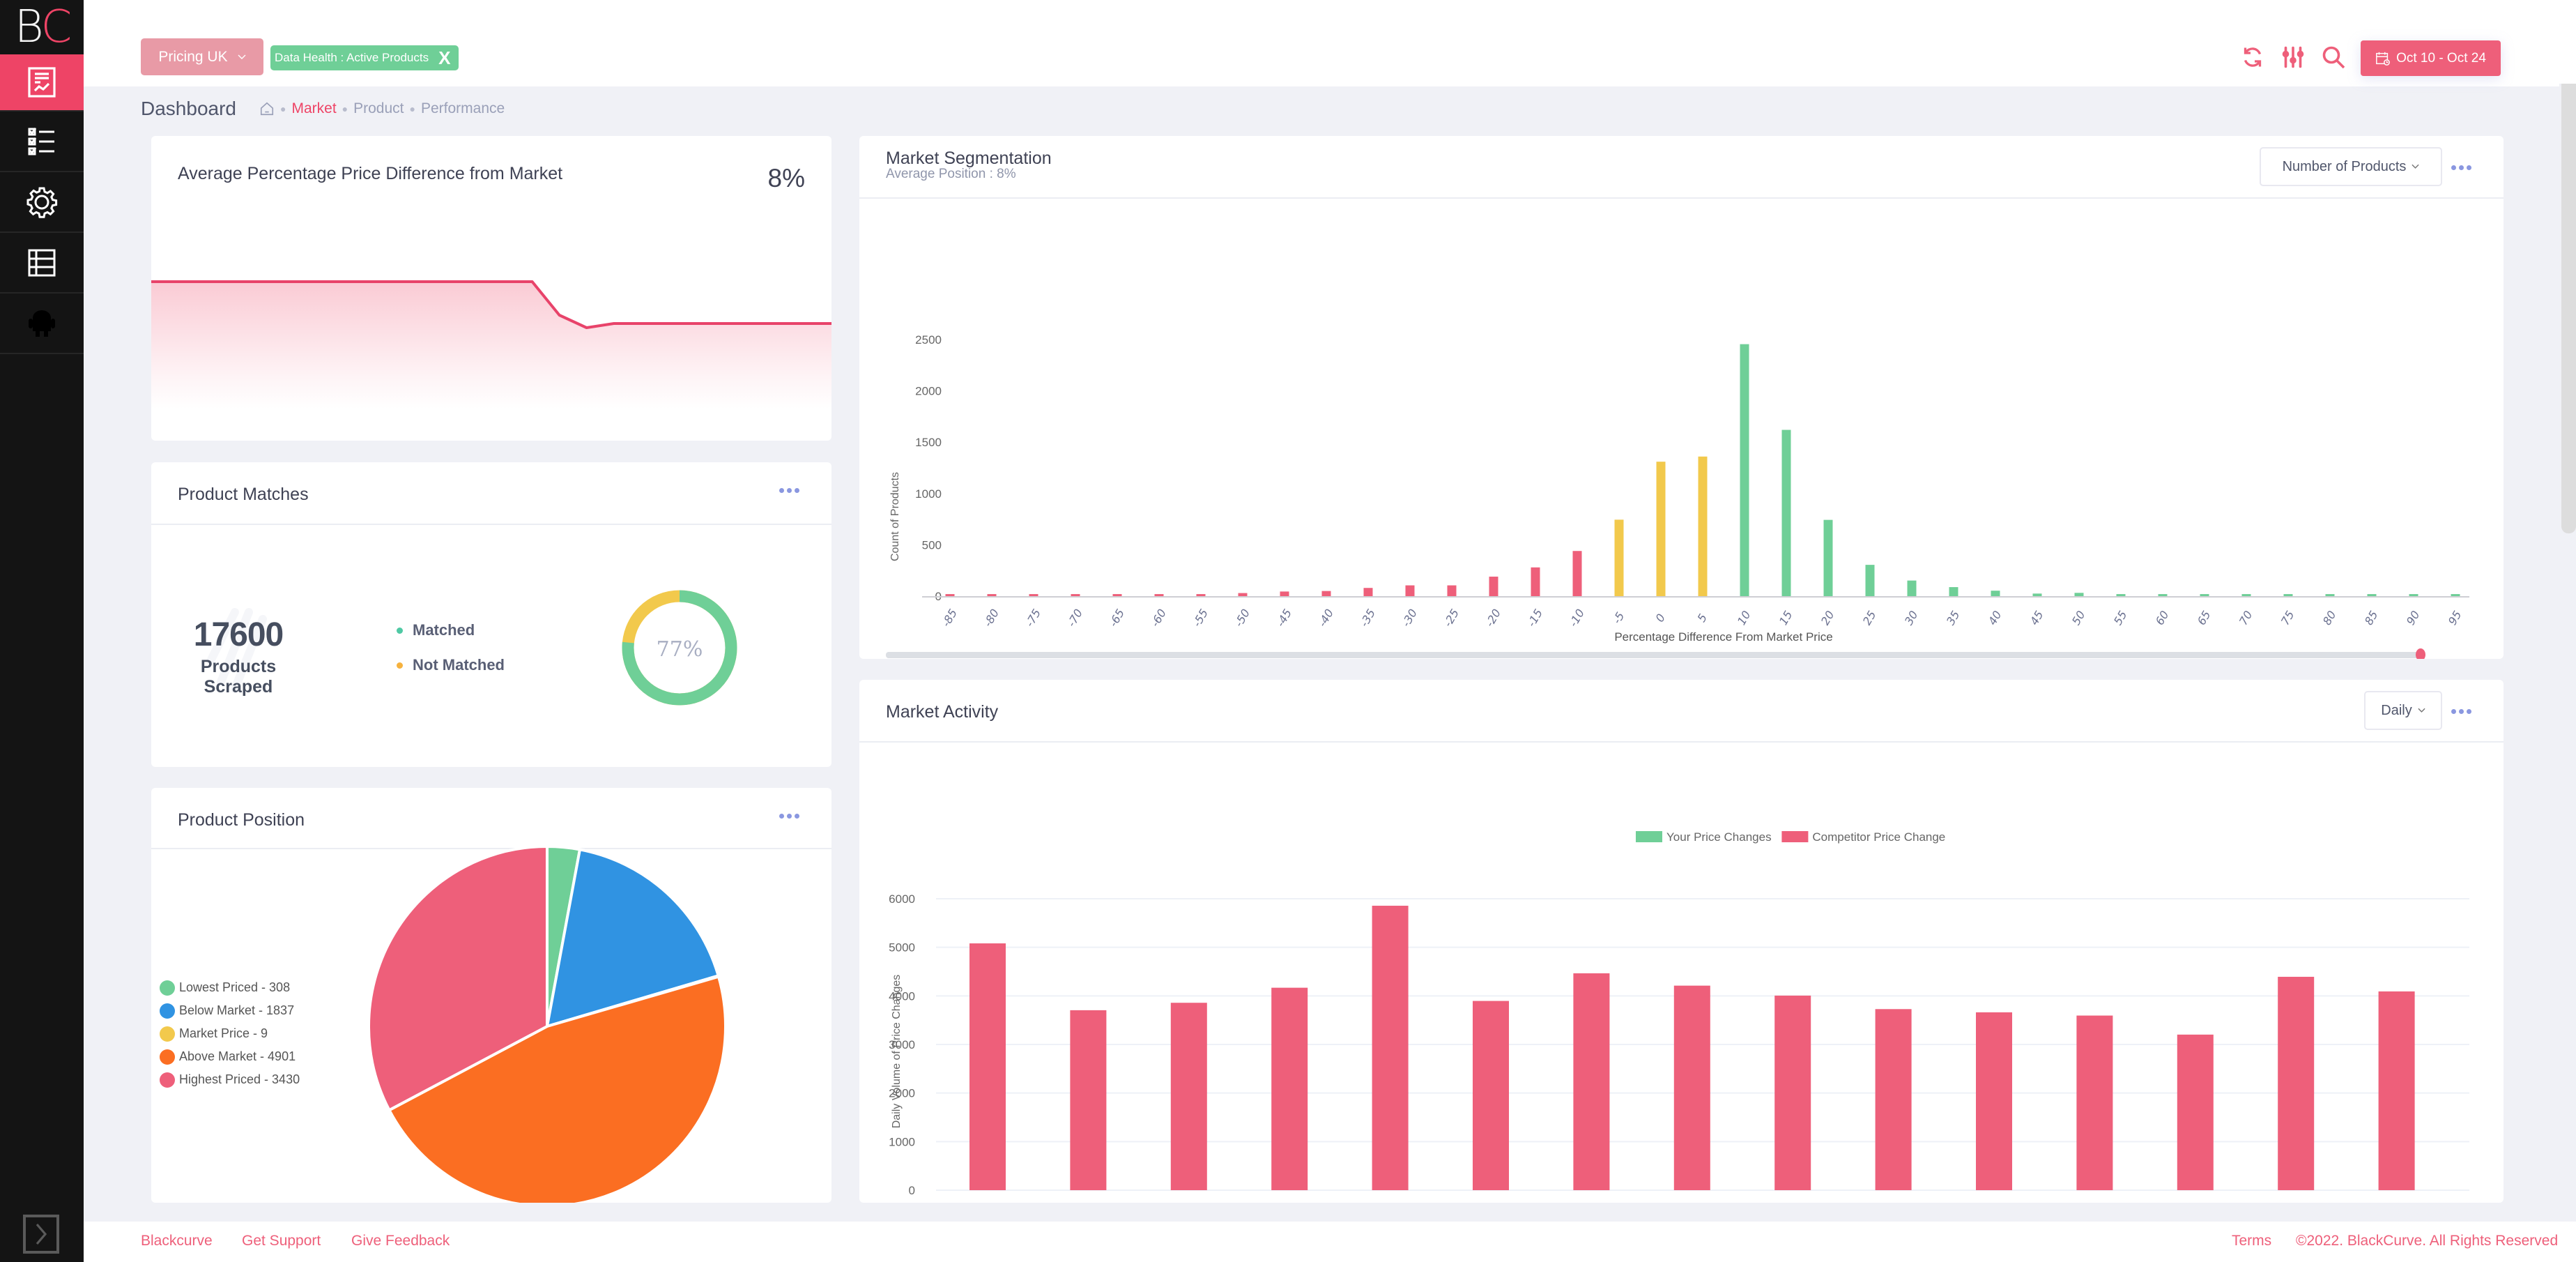 This screenshot has width=2576, height=1262. What do you see at coordinates (2427, 1241) in the screenshot?
I see `footer-copyright: ©2022. BlackCurve. All Rights Reserved` at bounding box center [2427, 1241].